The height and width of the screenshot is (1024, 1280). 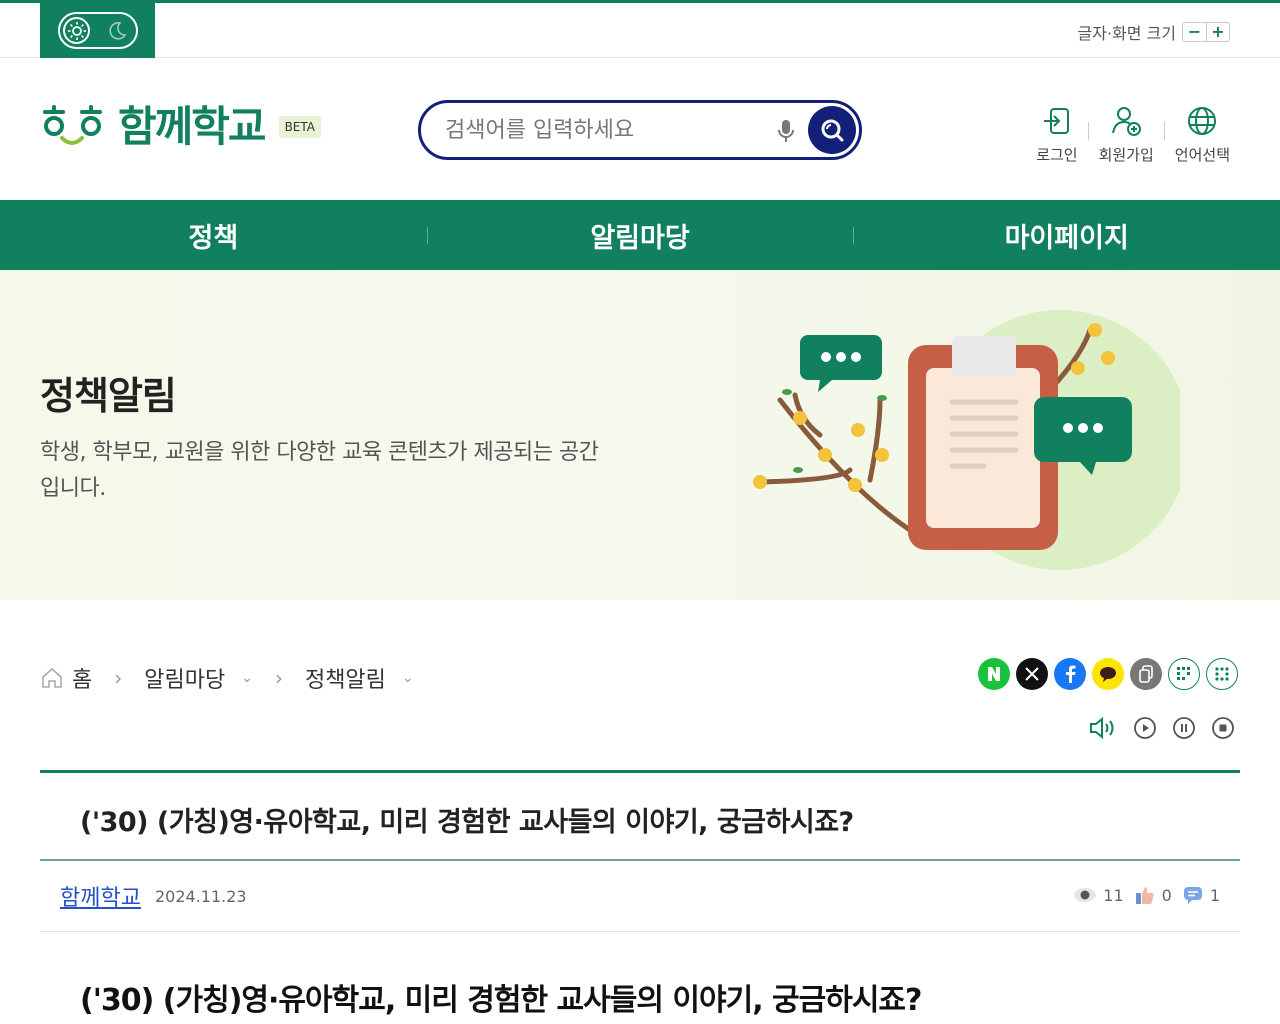 I want to click on search-input, so click(x=605, y=130).